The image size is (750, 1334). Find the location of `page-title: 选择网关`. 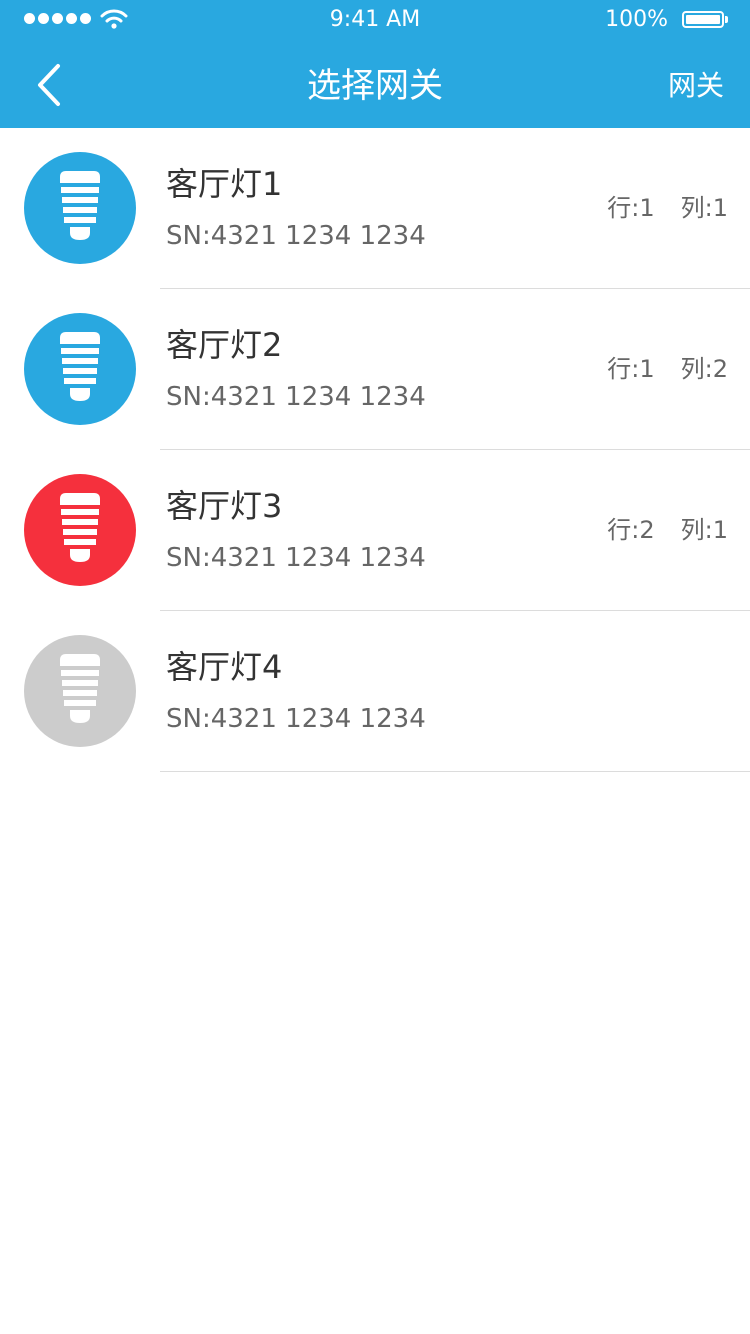

page-title: 选择网关 is located at coordinates (375, 86).